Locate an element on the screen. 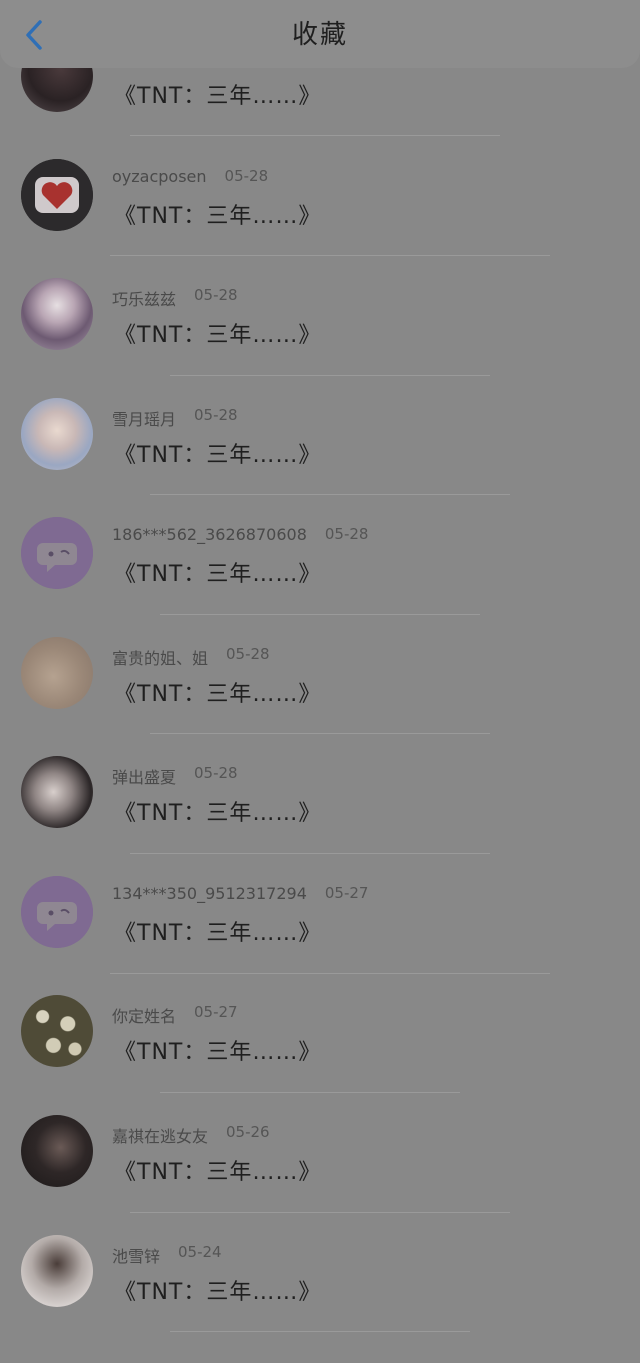  top-bar: 收藏 is located at coordinates (320, 34).